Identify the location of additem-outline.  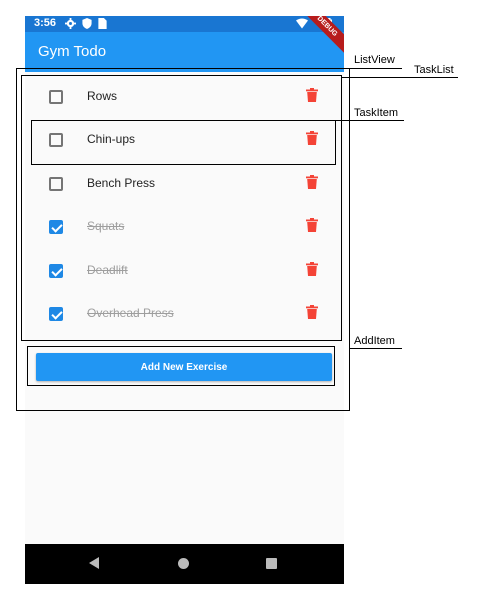
(181, 366).